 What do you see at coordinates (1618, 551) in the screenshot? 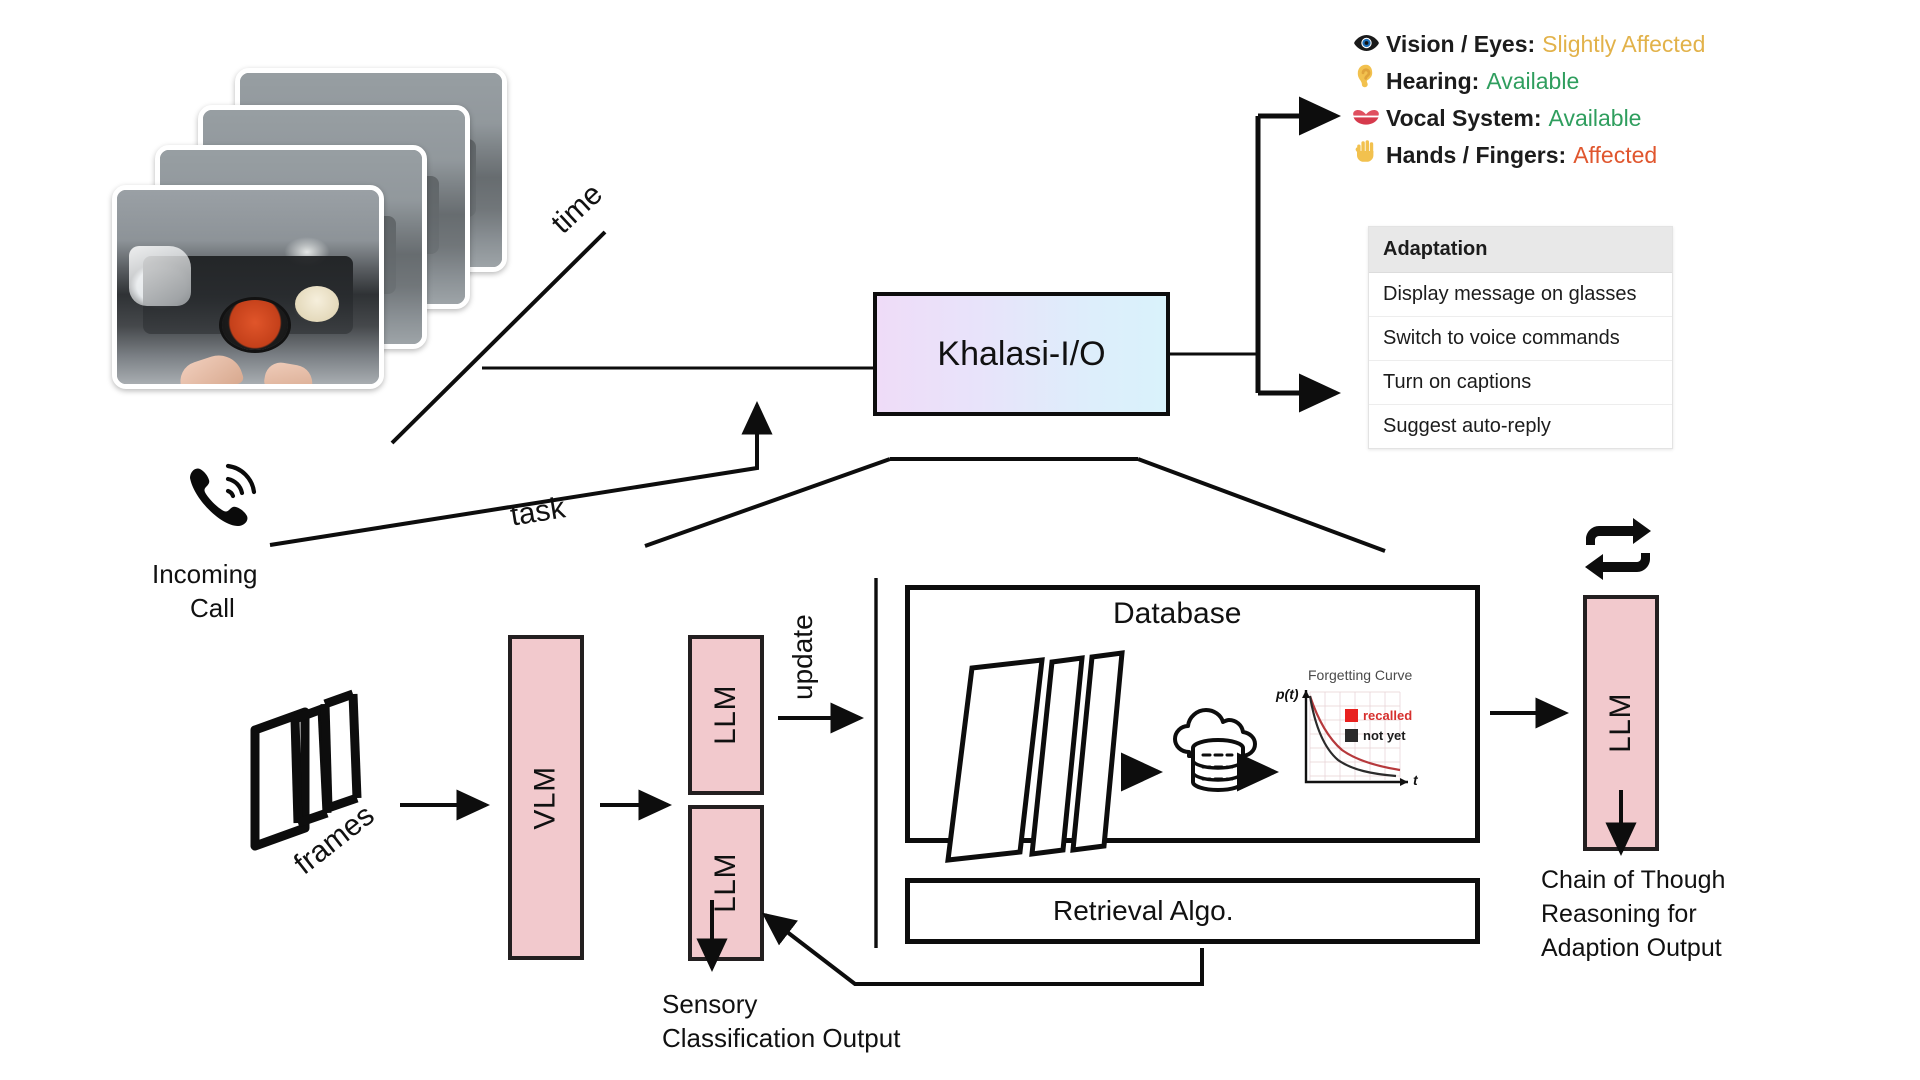
I see `repeat-loop-icon` at bounding box center [1618, 551].